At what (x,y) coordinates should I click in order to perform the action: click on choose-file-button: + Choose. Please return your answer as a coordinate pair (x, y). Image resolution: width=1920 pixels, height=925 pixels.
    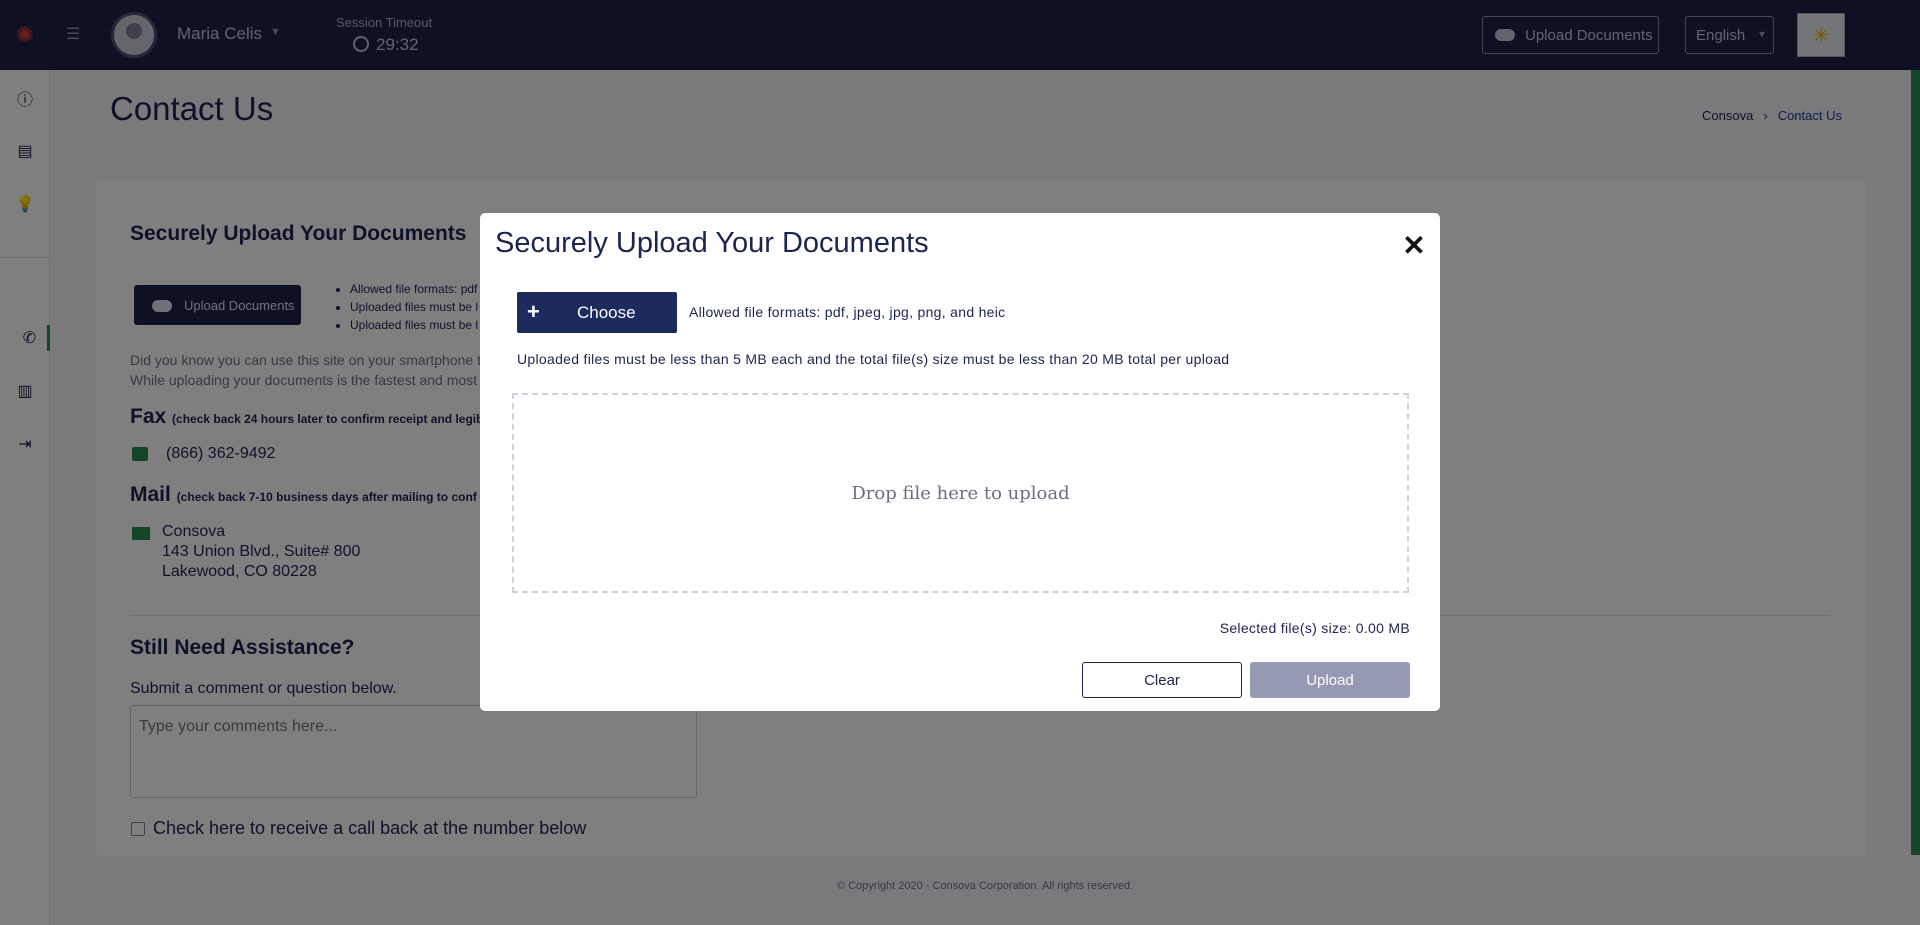
    Looking at the image, I should click on (597, 312).